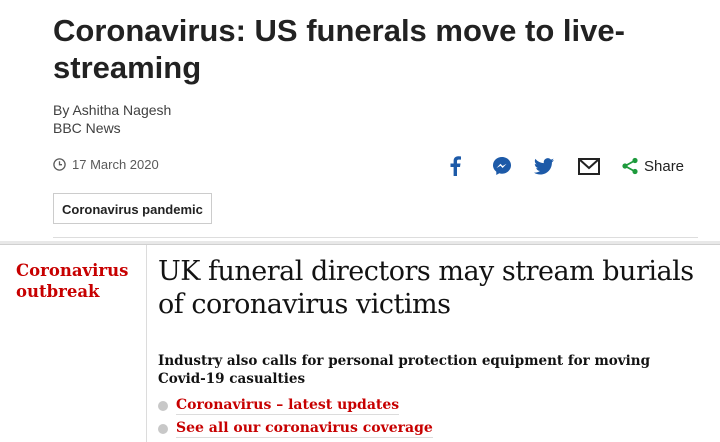  What do you see at coordinates (630, 166) in the screenshot?
I see `share-icon` at bounding box center [630, 166].